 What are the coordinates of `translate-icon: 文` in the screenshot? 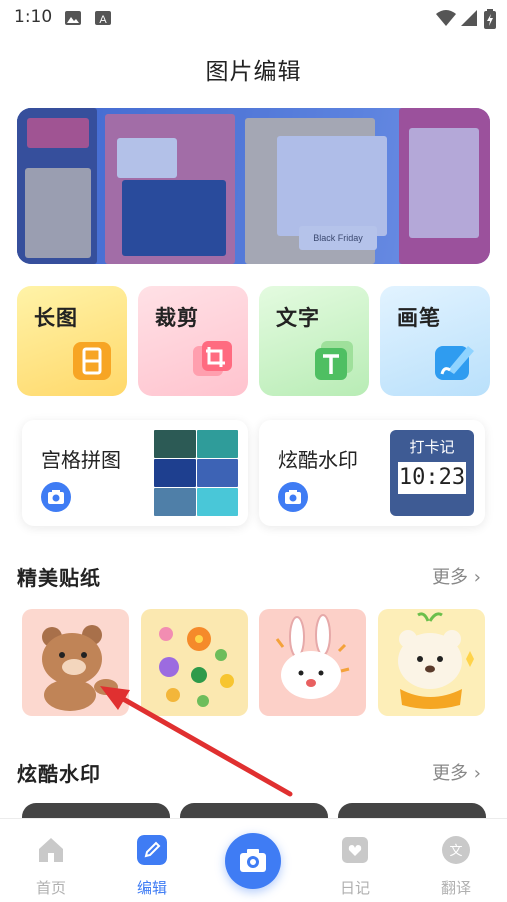 It's located at (456, 850).